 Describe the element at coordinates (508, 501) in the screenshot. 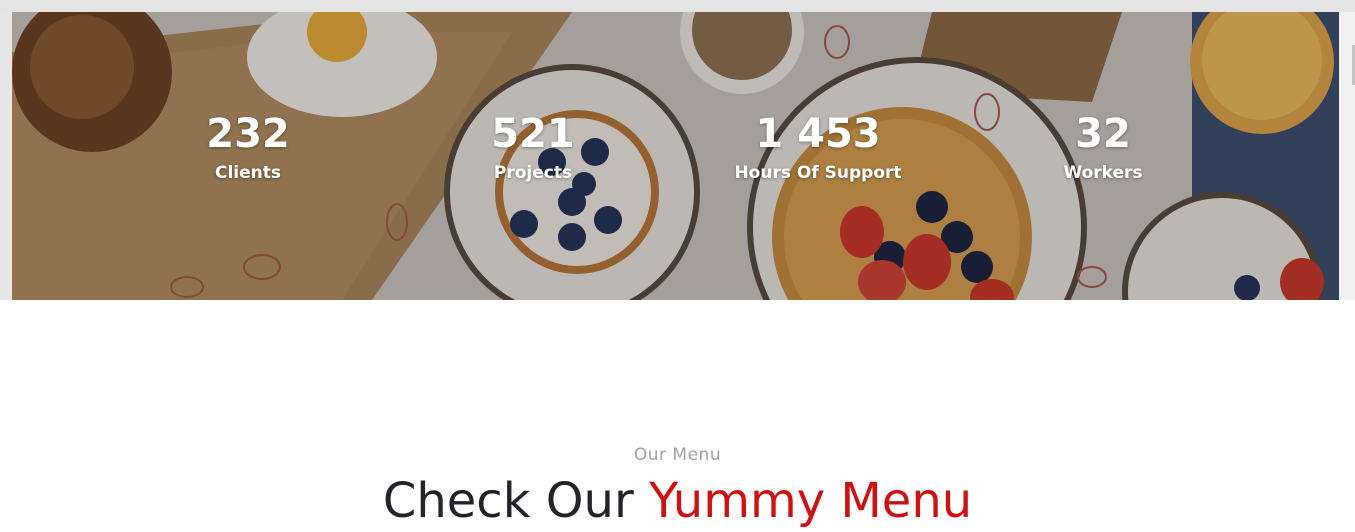

I see `heading-main-text: Check Our` at that location.